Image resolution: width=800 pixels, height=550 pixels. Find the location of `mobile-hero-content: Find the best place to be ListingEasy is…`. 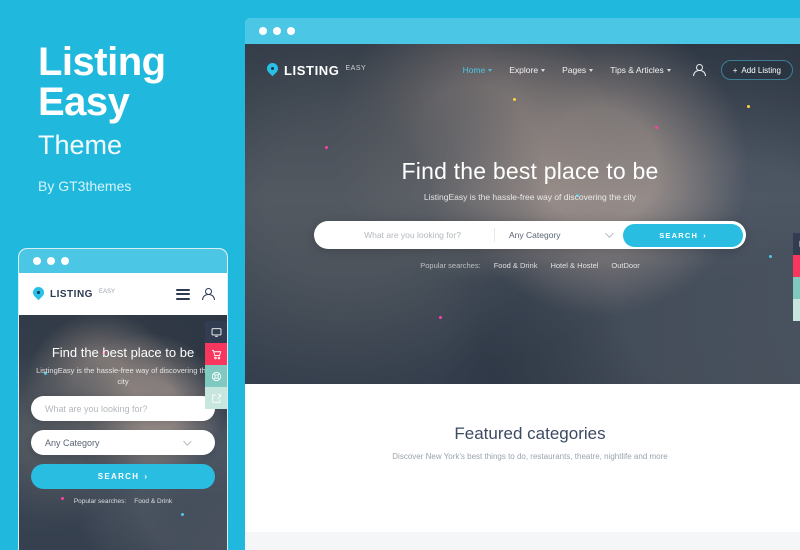

mobile-hero-content: Find the best place to be ListingEasy is… is located at coordinates (123, 410).